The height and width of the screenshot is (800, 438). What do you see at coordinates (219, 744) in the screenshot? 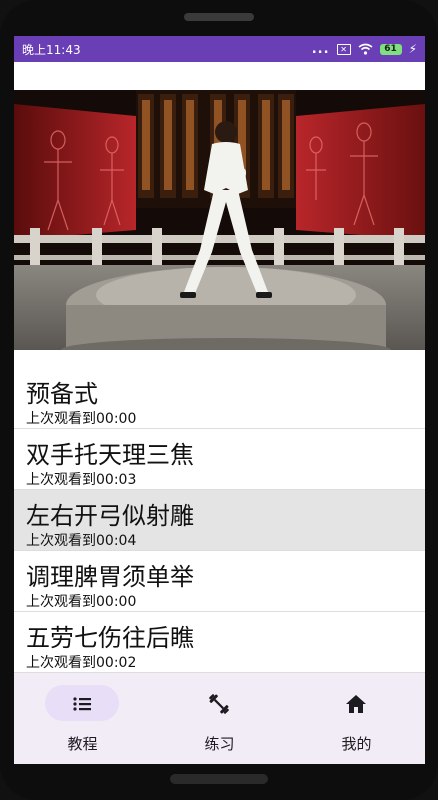
I see `nav-label-practice: 练习` at bounding box center [219, 744].